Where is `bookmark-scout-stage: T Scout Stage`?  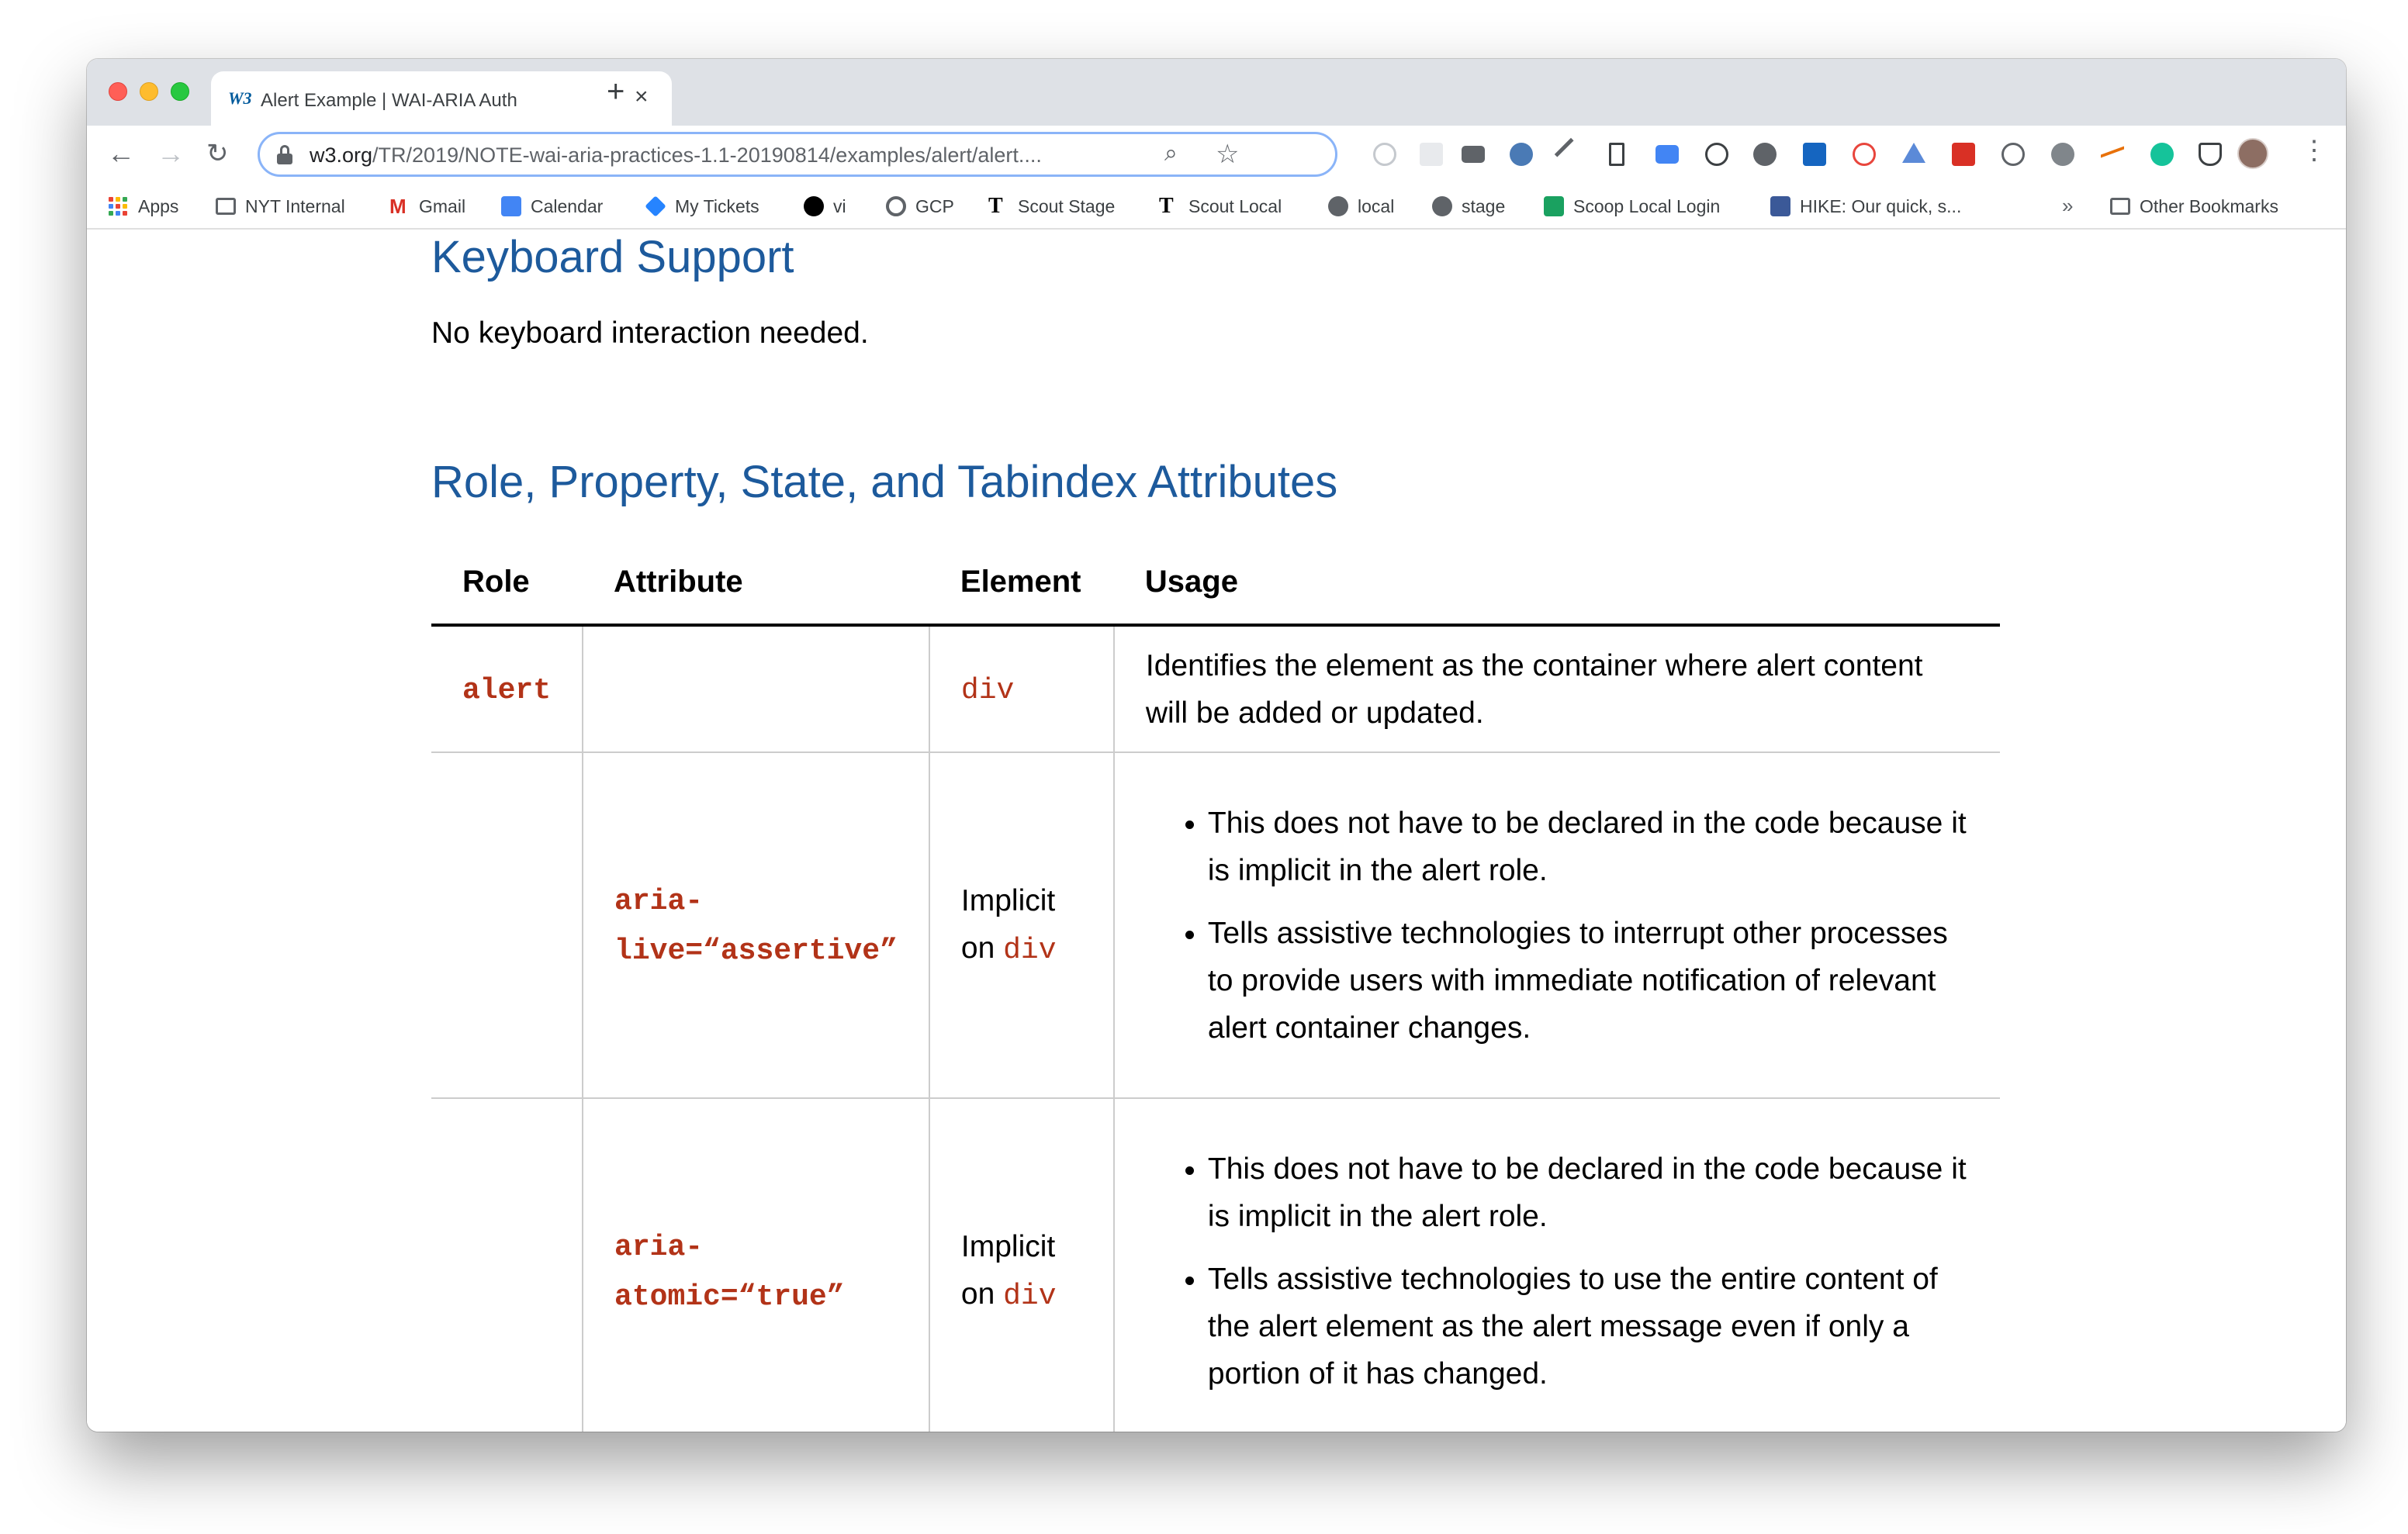
bookmark-scout-stage: T Scout Stage is located at coordinates (1051, 206).